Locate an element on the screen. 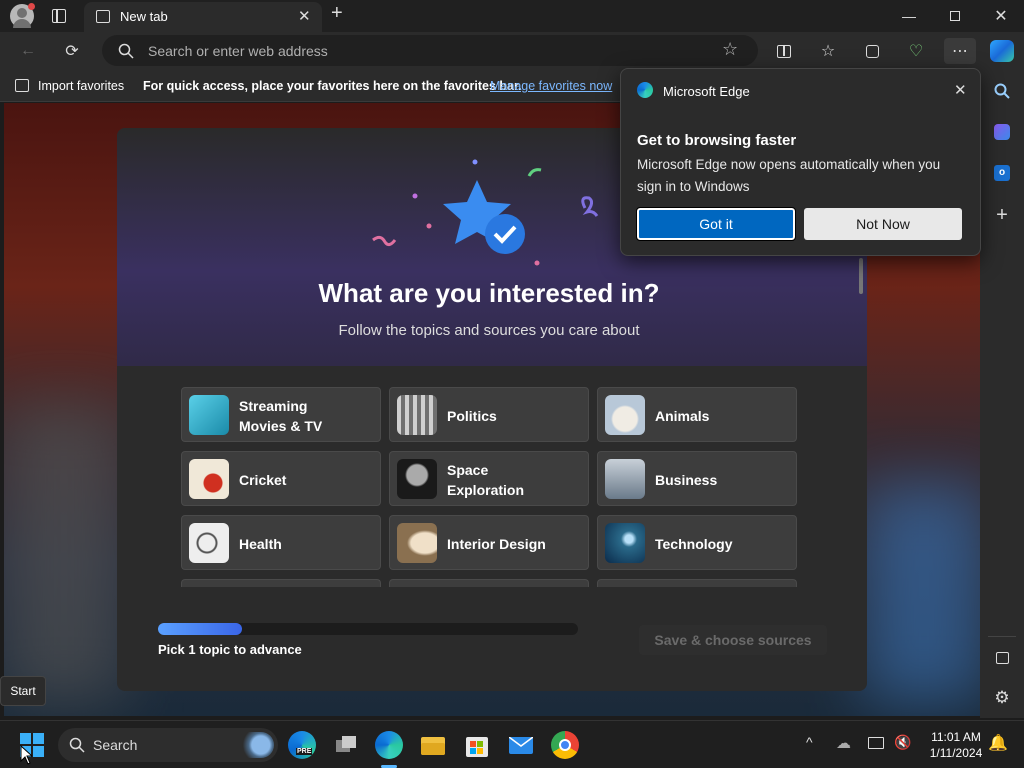 The height and width of the screenshot is (768, 1024). chrome-icon is located at coordinates (565, 745).